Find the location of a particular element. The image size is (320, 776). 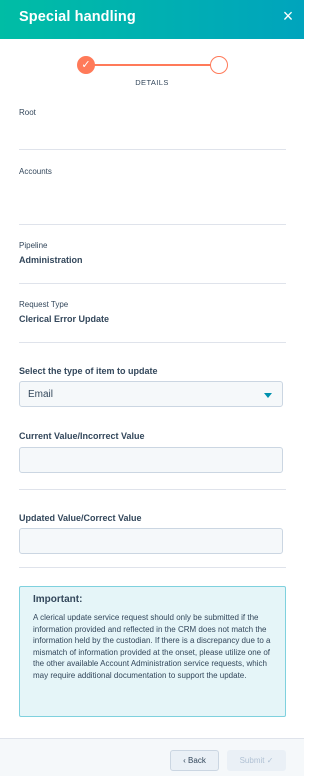

request-type-label: Request Type is located at coordinates (44, 304).